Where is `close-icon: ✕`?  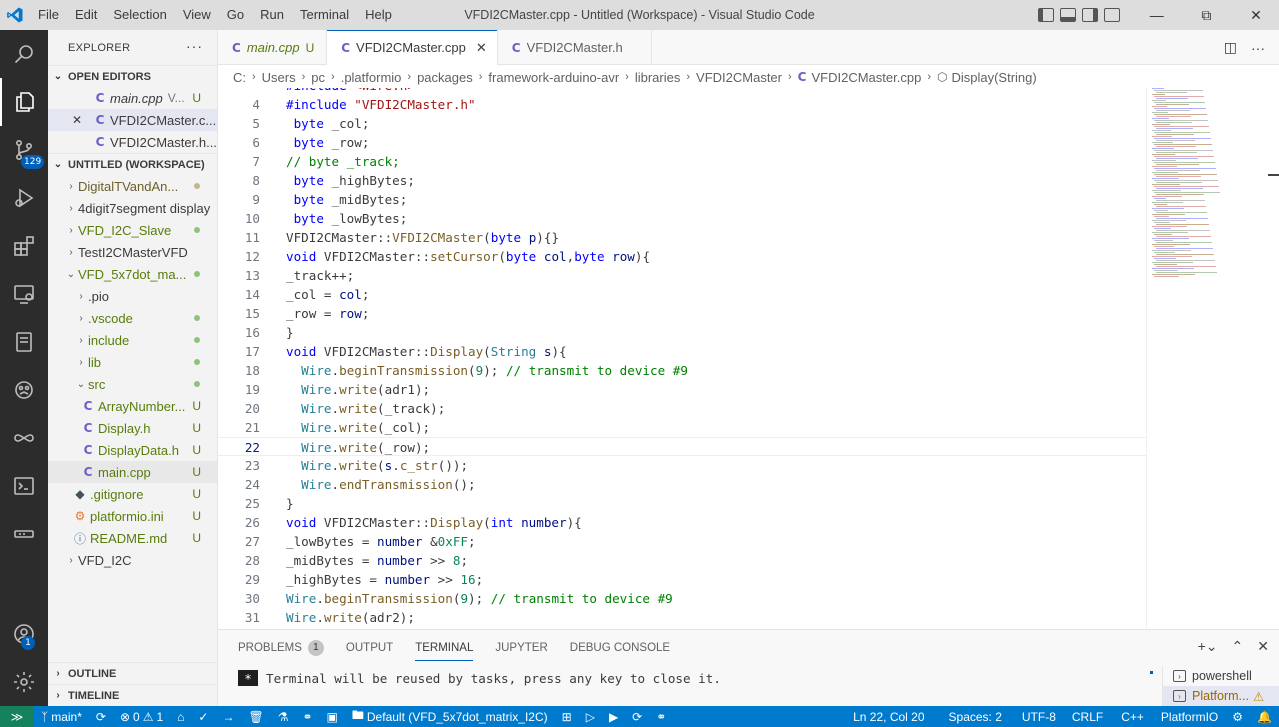 close-icon: ✕ is located at coordinates (82, 120).